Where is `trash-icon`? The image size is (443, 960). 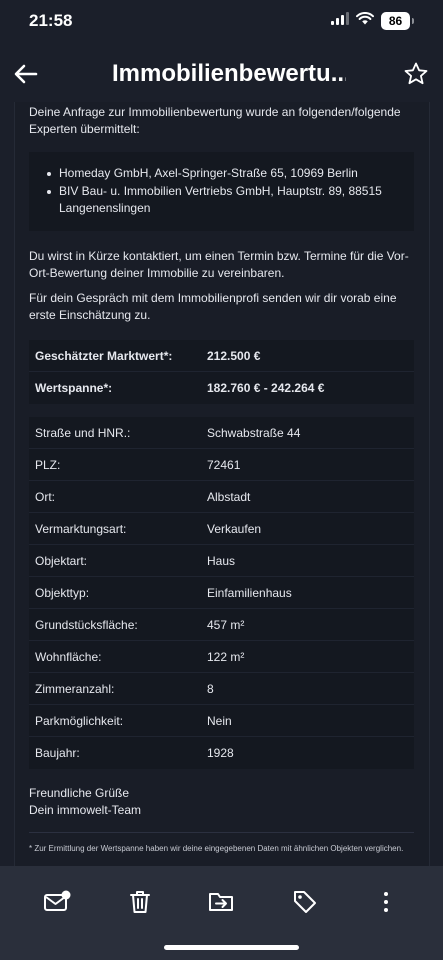 trash-icon is located at coordinates (140, 902).